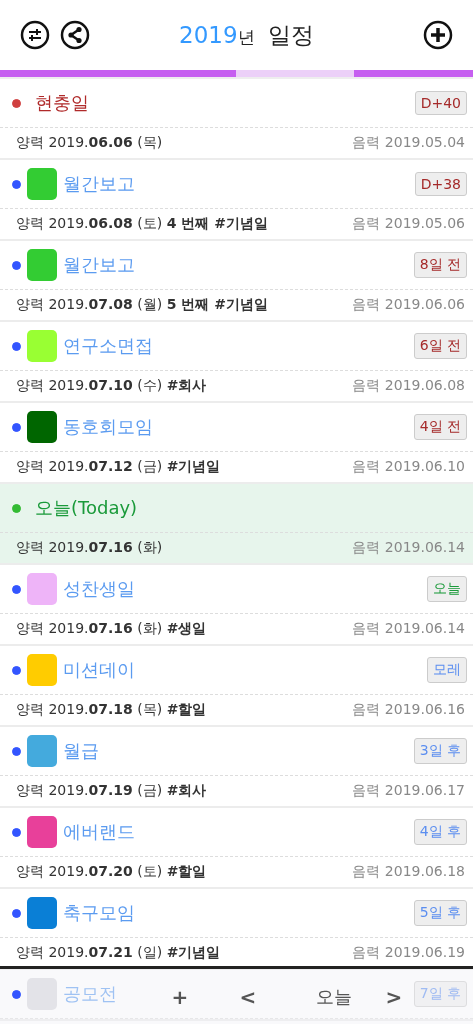 Image resolution: width=473 pixels, height=1024 pixels. I want to click on event-title: 연구소면접, so click(108, 346).